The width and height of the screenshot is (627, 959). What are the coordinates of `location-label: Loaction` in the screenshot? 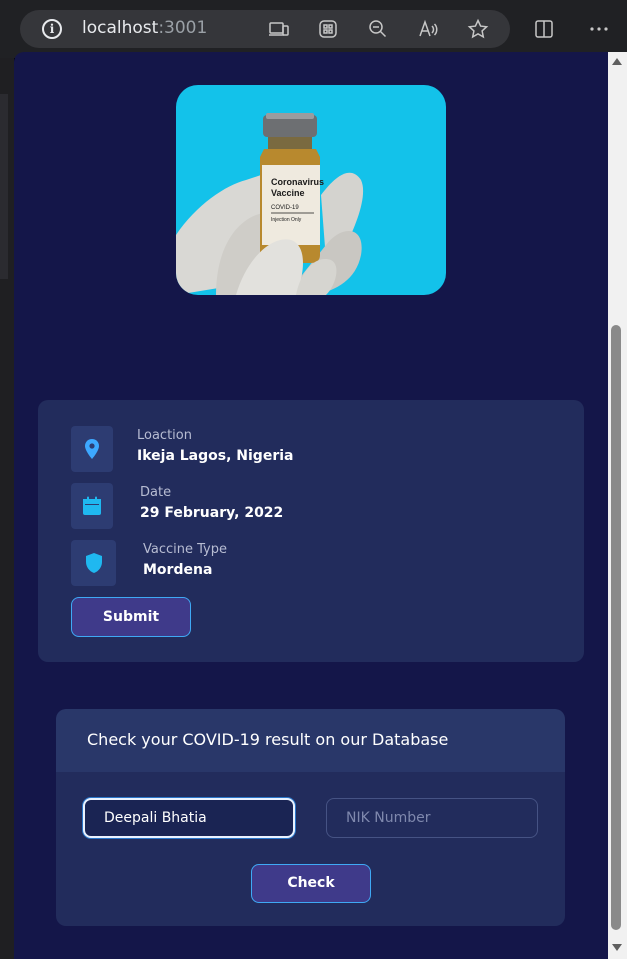 It's located at (164, 435).